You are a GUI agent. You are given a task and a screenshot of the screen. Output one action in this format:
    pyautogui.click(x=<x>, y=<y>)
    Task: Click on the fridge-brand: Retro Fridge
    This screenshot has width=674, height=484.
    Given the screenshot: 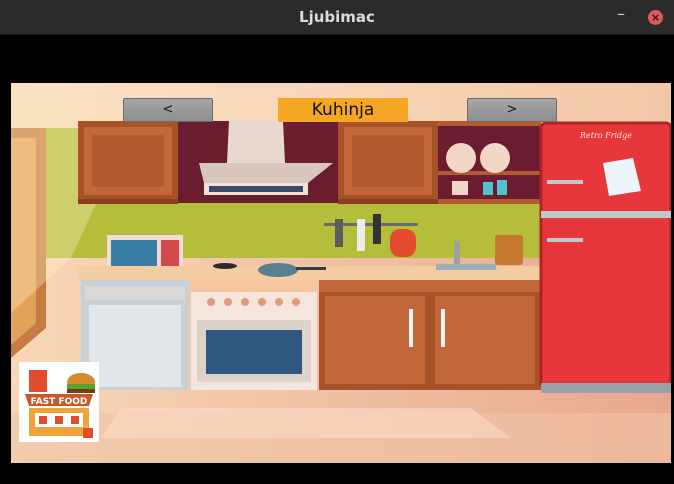 What is the action you would take?
    pyautogui.click(x=605, y=135)
    